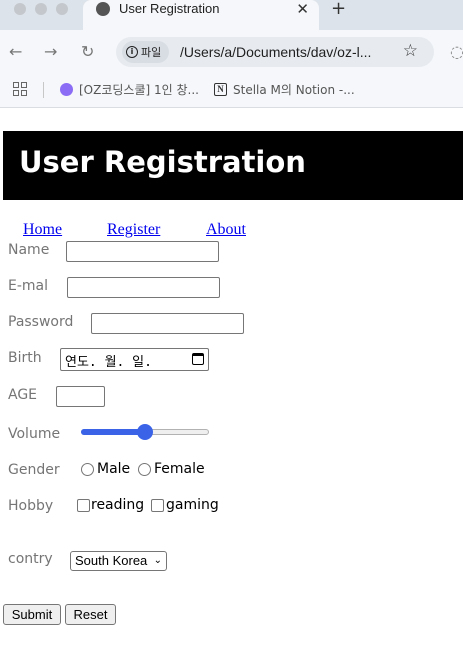  Describe the element at coordinates (23, 395) in the screenshot. I see `age-label: AGE` at that location.